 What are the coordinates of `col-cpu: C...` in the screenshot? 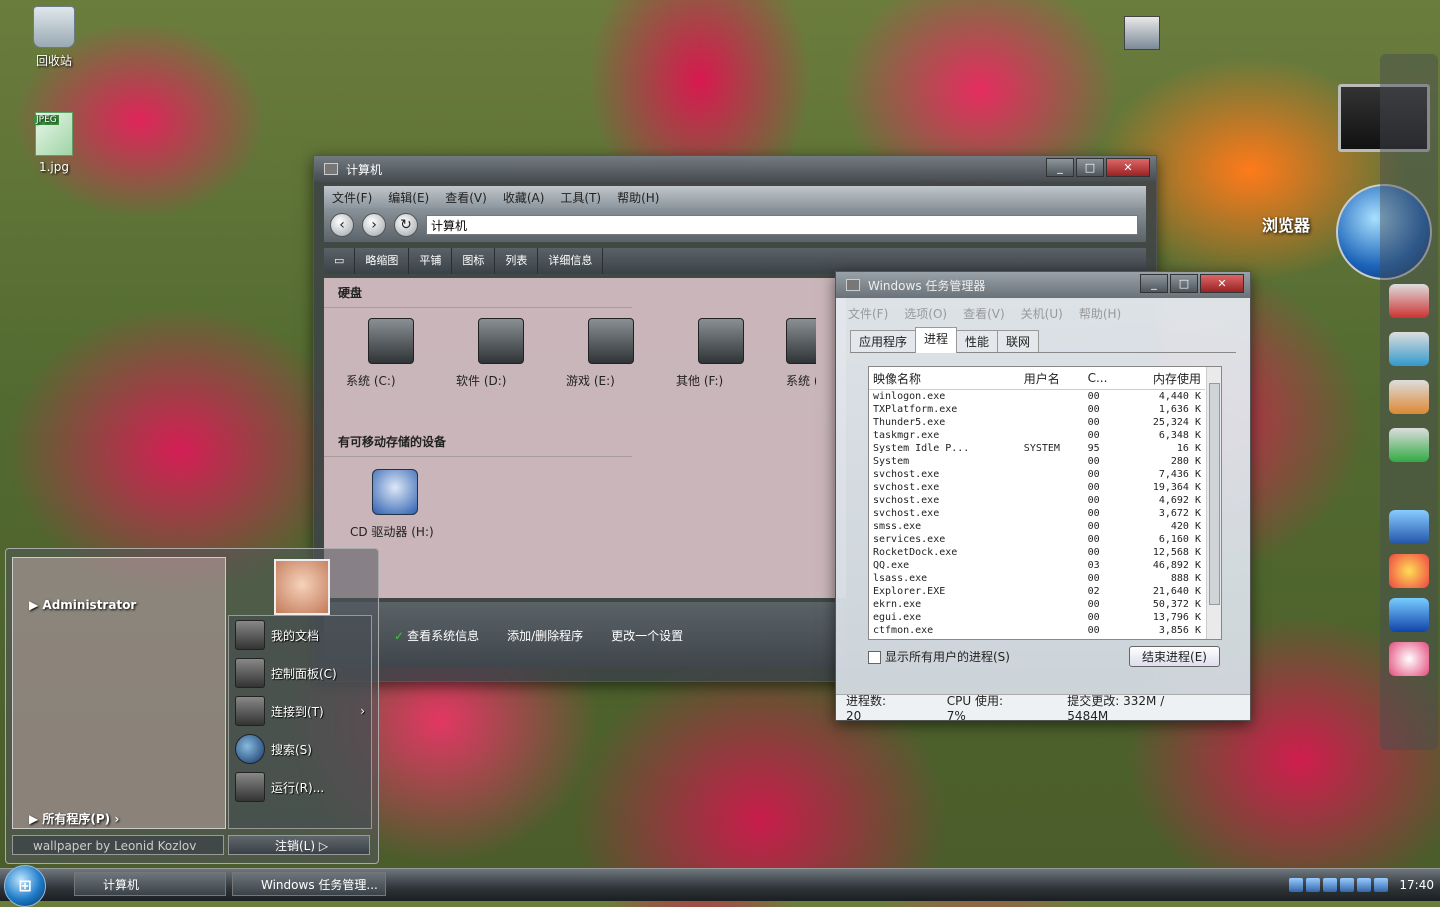 It's located at (1103, 378).